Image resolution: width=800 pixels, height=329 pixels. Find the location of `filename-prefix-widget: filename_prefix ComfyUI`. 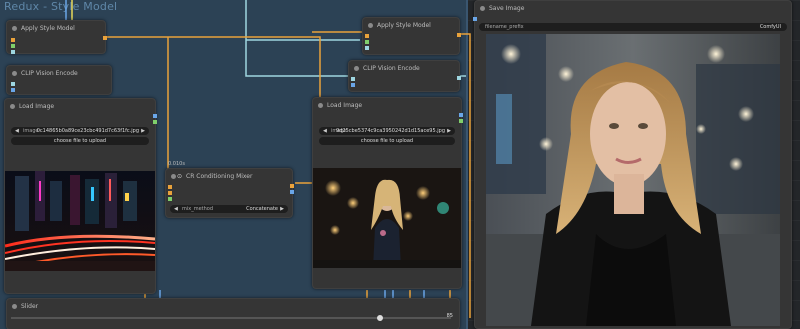

filename-prefix-widget: filename_prefix ComfyUI is located at coordinates (633, 27).